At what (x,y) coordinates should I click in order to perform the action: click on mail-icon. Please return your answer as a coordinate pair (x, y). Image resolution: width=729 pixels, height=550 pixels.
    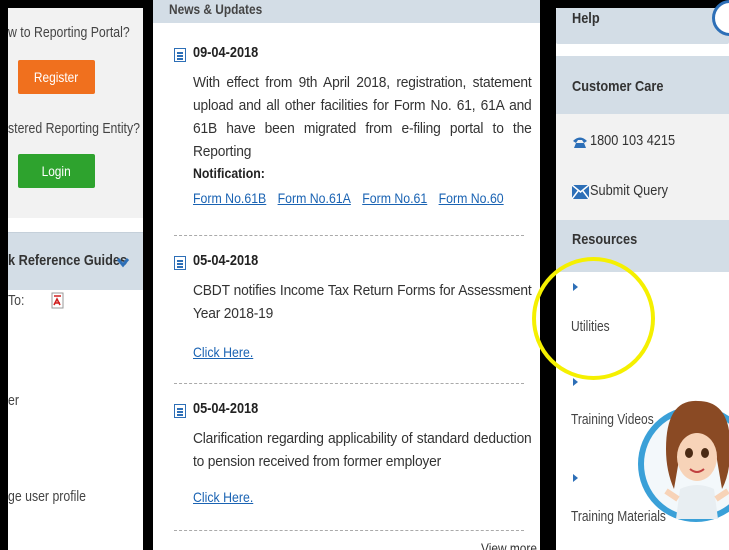
    Looking at the image, I should click on (580, 192).